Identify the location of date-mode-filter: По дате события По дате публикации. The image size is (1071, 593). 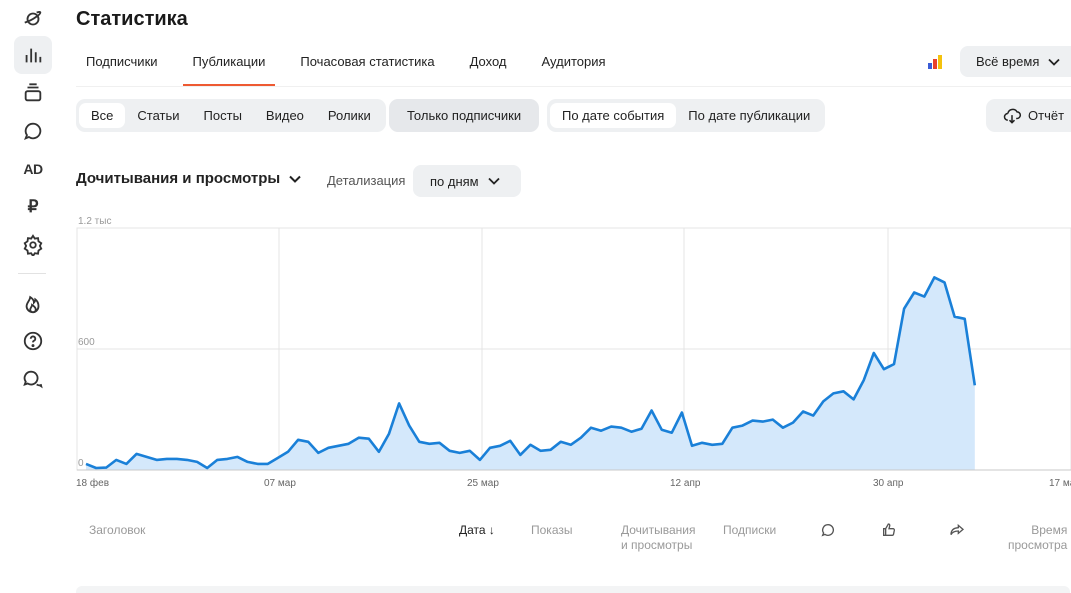
(686, 115).